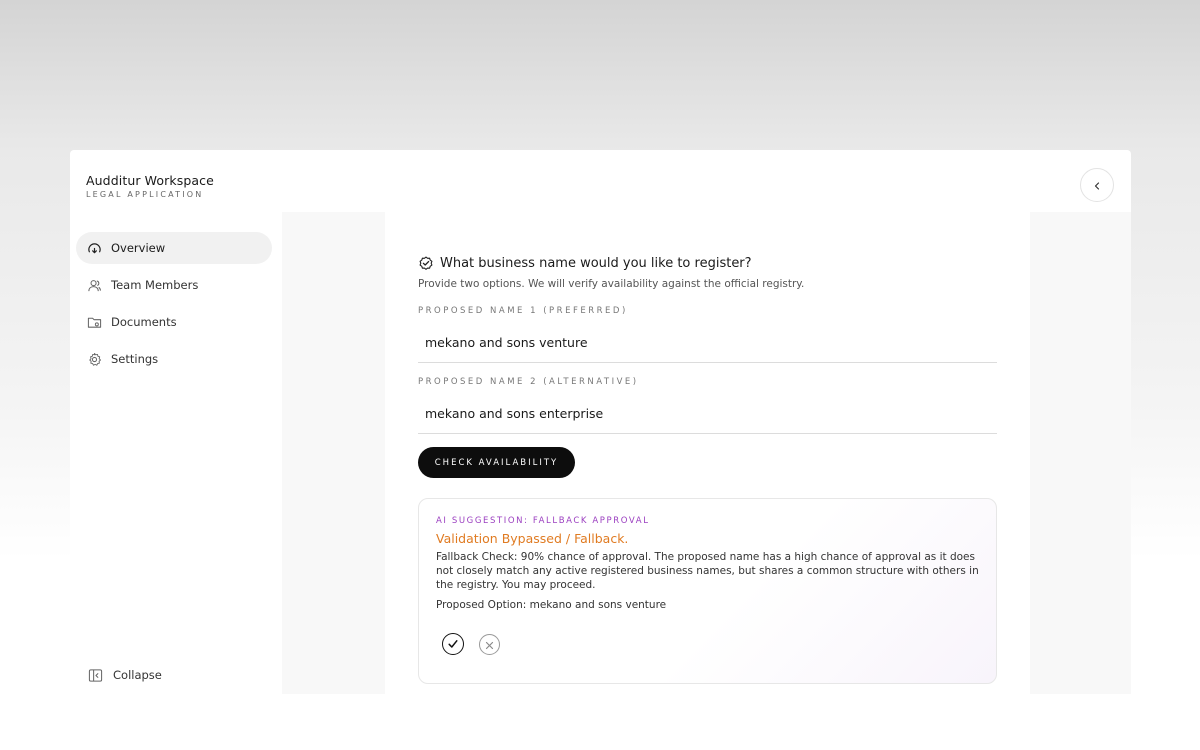 The width and height of the screenshot is (1200, 750). Describe the element at coordinates (155, 285) in the screenshot. I see `sidebar-item-label: Team Members` at that location.